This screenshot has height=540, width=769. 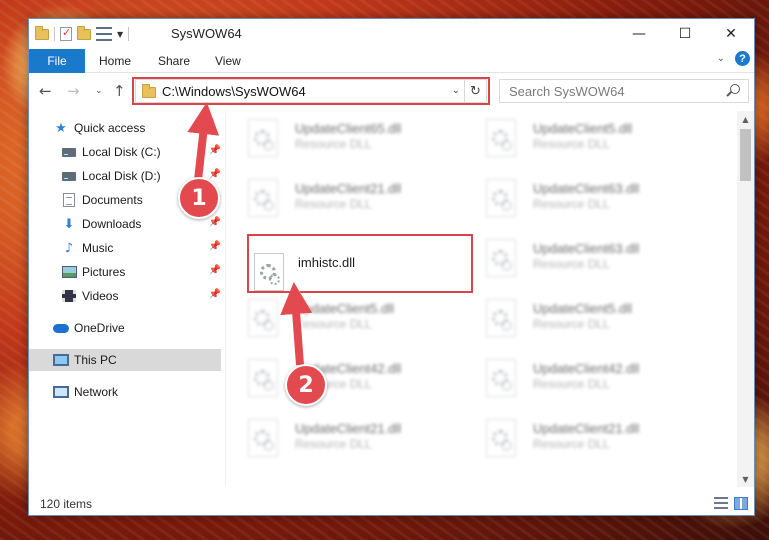 I want to click on file-item: UpdateClient65.dll Resource DLL, so click(x=341, y=137).